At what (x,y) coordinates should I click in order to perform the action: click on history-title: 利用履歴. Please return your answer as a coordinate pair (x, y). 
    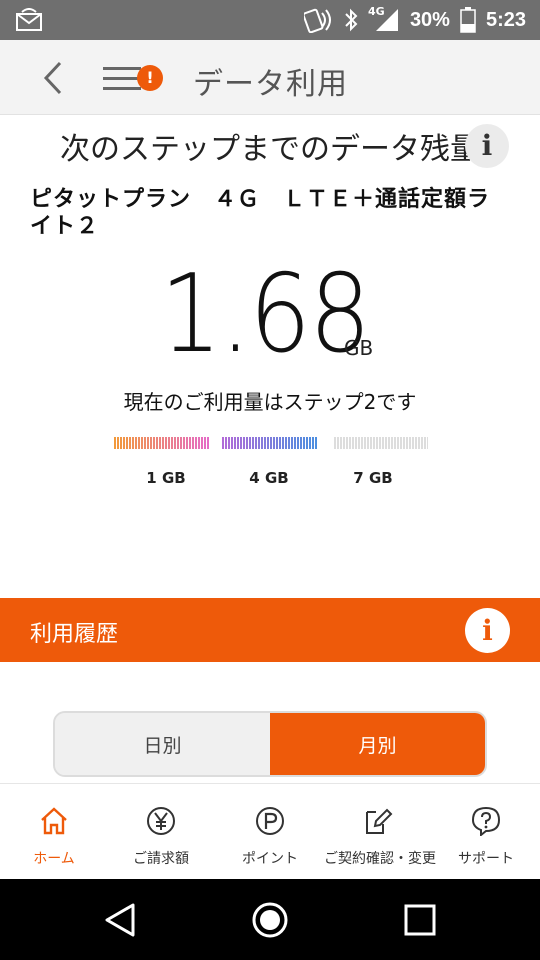
    Looking at the image, I should click on (74, 634).